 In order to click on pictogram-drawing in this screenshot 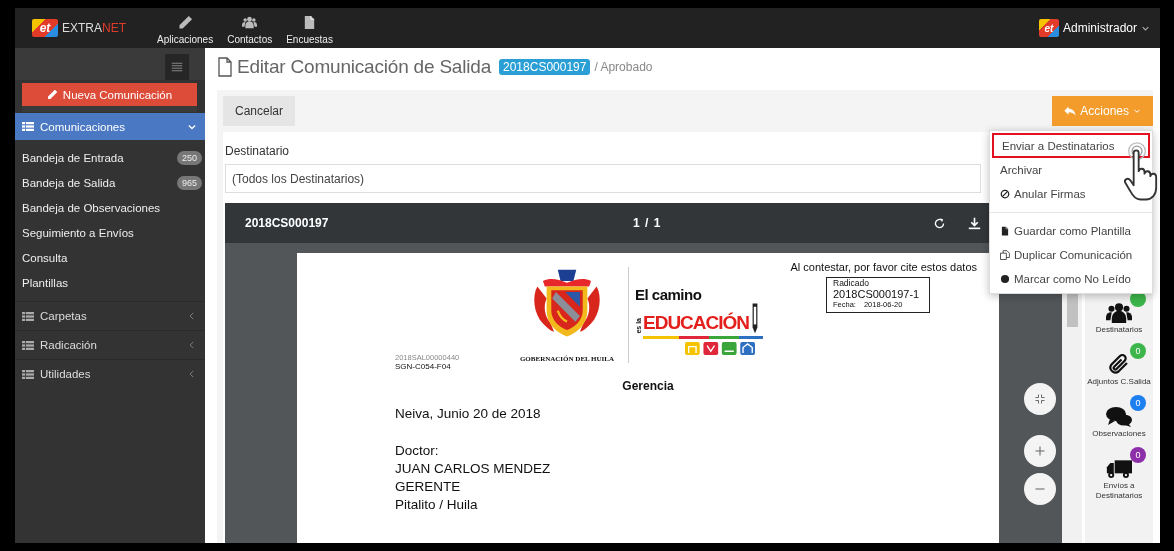, I will do `click(720, 348)`.